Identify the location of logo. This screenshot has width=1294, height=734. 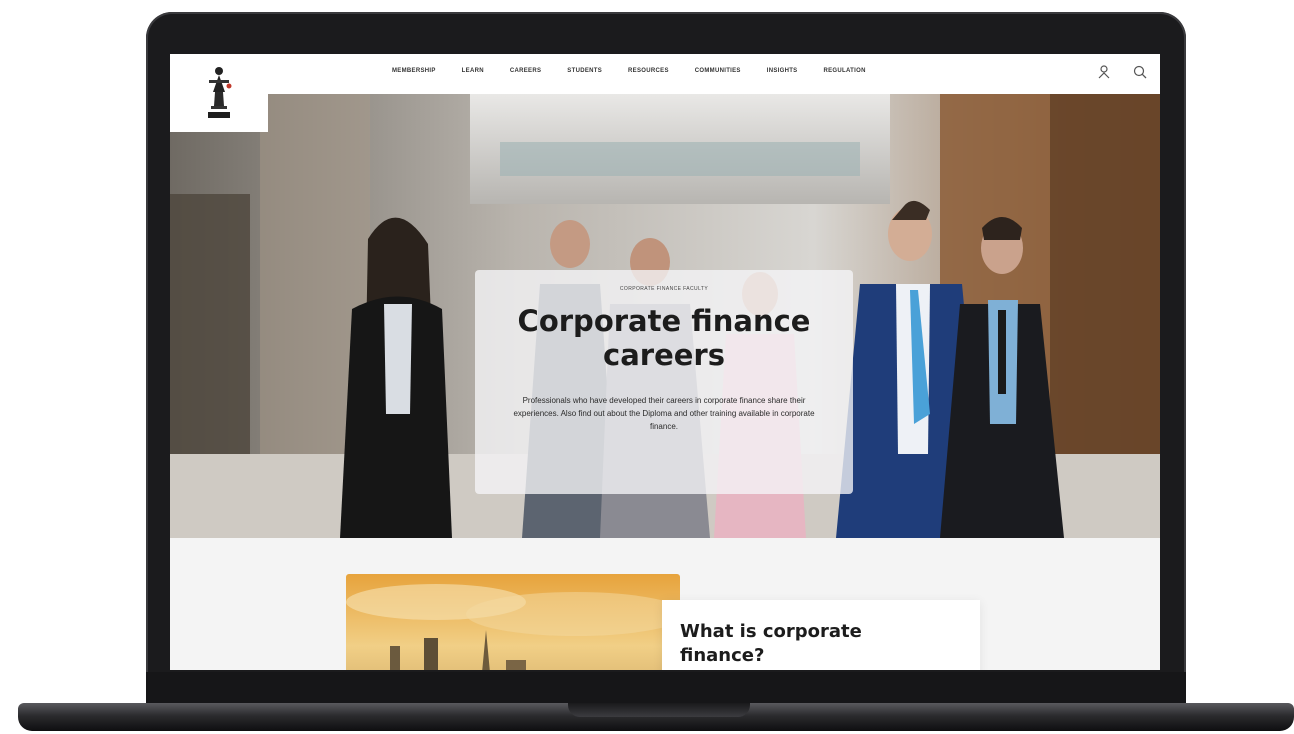
(219, 93).